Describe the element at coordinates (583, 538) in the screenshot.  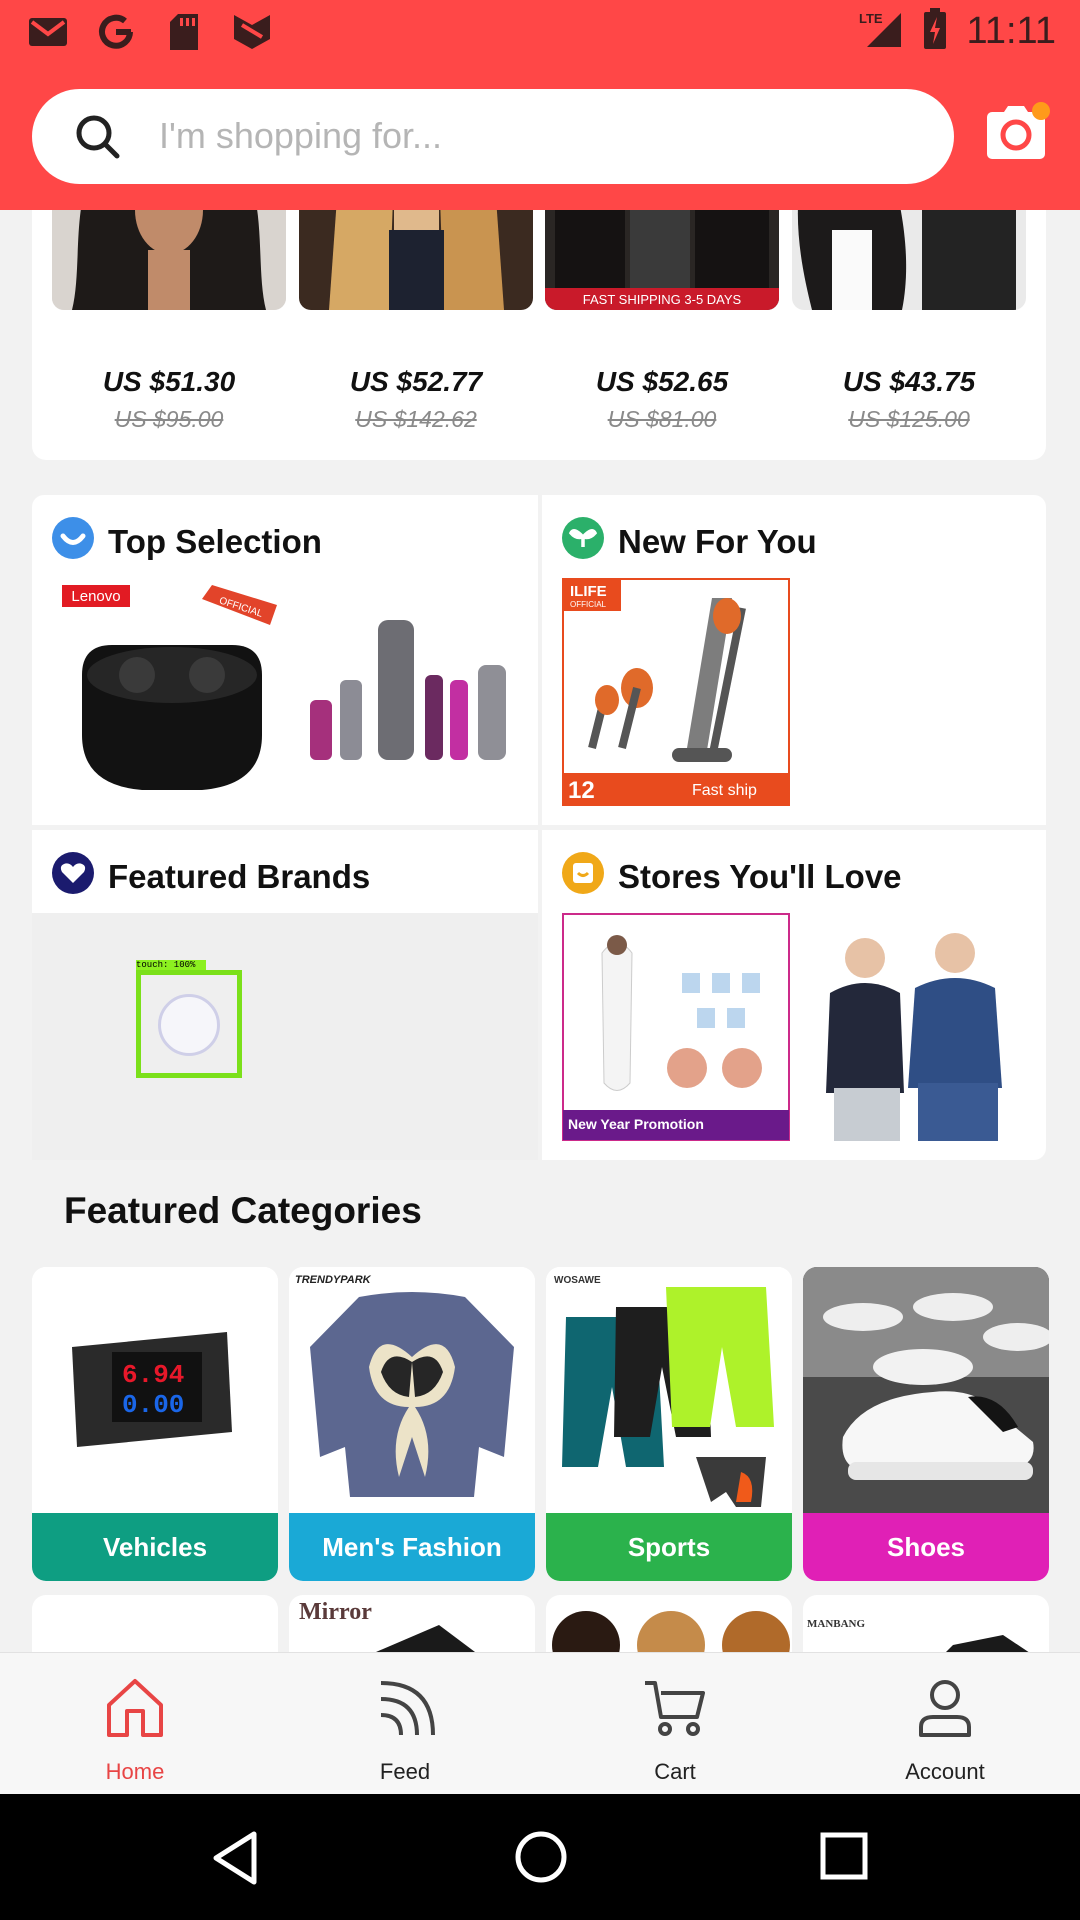
I see `sprout-icon` at that location.